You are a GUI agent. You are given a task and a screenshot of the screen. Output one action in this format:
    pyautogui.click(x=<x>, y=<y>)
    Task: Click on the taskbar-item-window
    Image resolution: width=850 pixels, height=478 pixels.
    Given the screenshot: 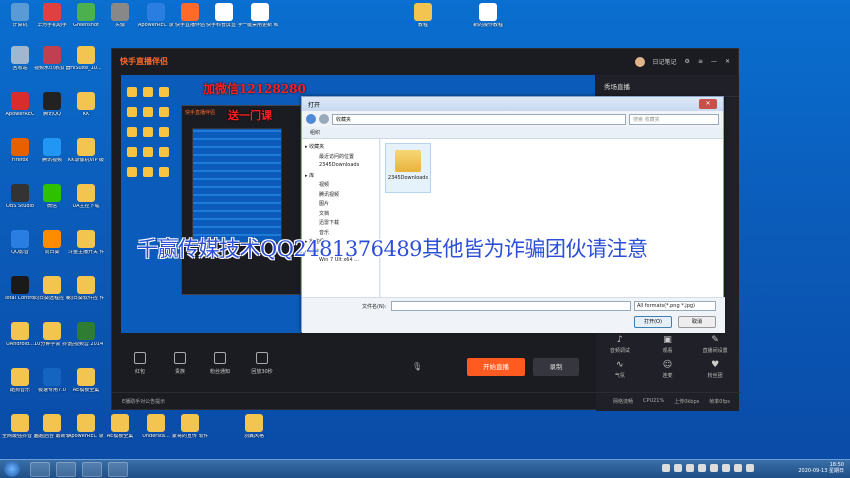 What is the action you would take?
    pyautogui.click(x=118, y=469)
    